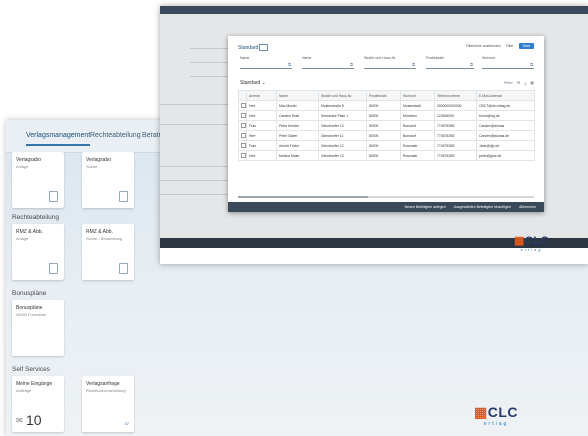 The image size is (588, 436). I want to click on table-variant-title: Standard ⌄, so click(253, 83).